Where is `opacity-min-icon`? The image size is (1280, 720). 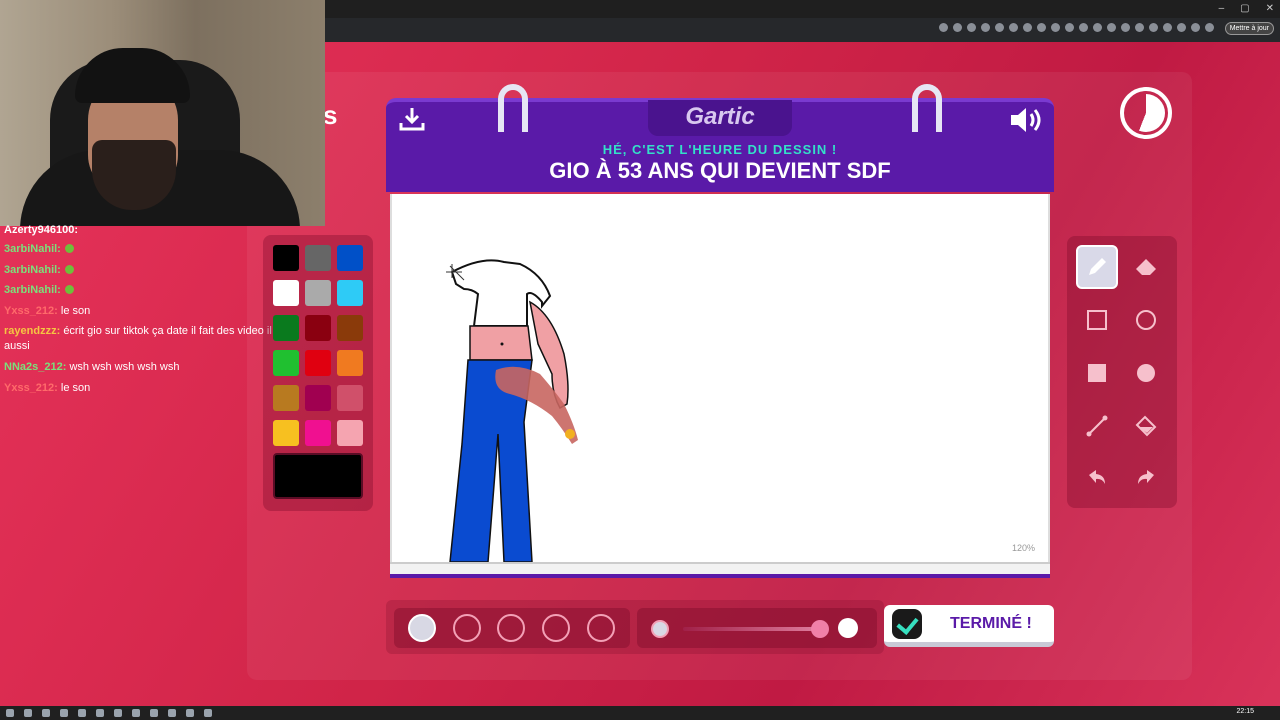 opacity-min-icon is located at coordinates (660, 629).